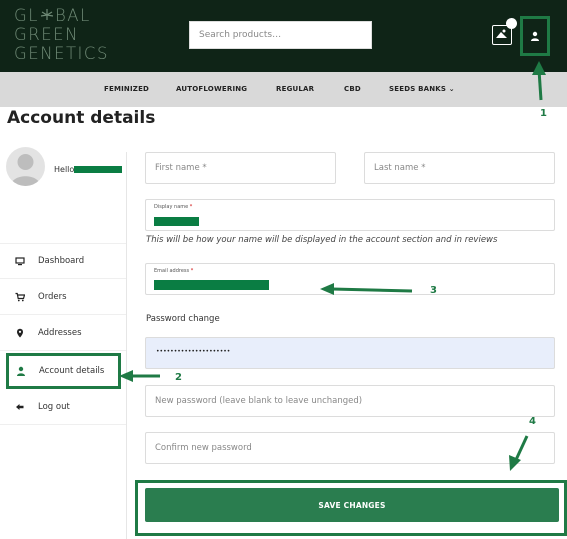  I want to click on arrow-2-icon, so click(139, 376).